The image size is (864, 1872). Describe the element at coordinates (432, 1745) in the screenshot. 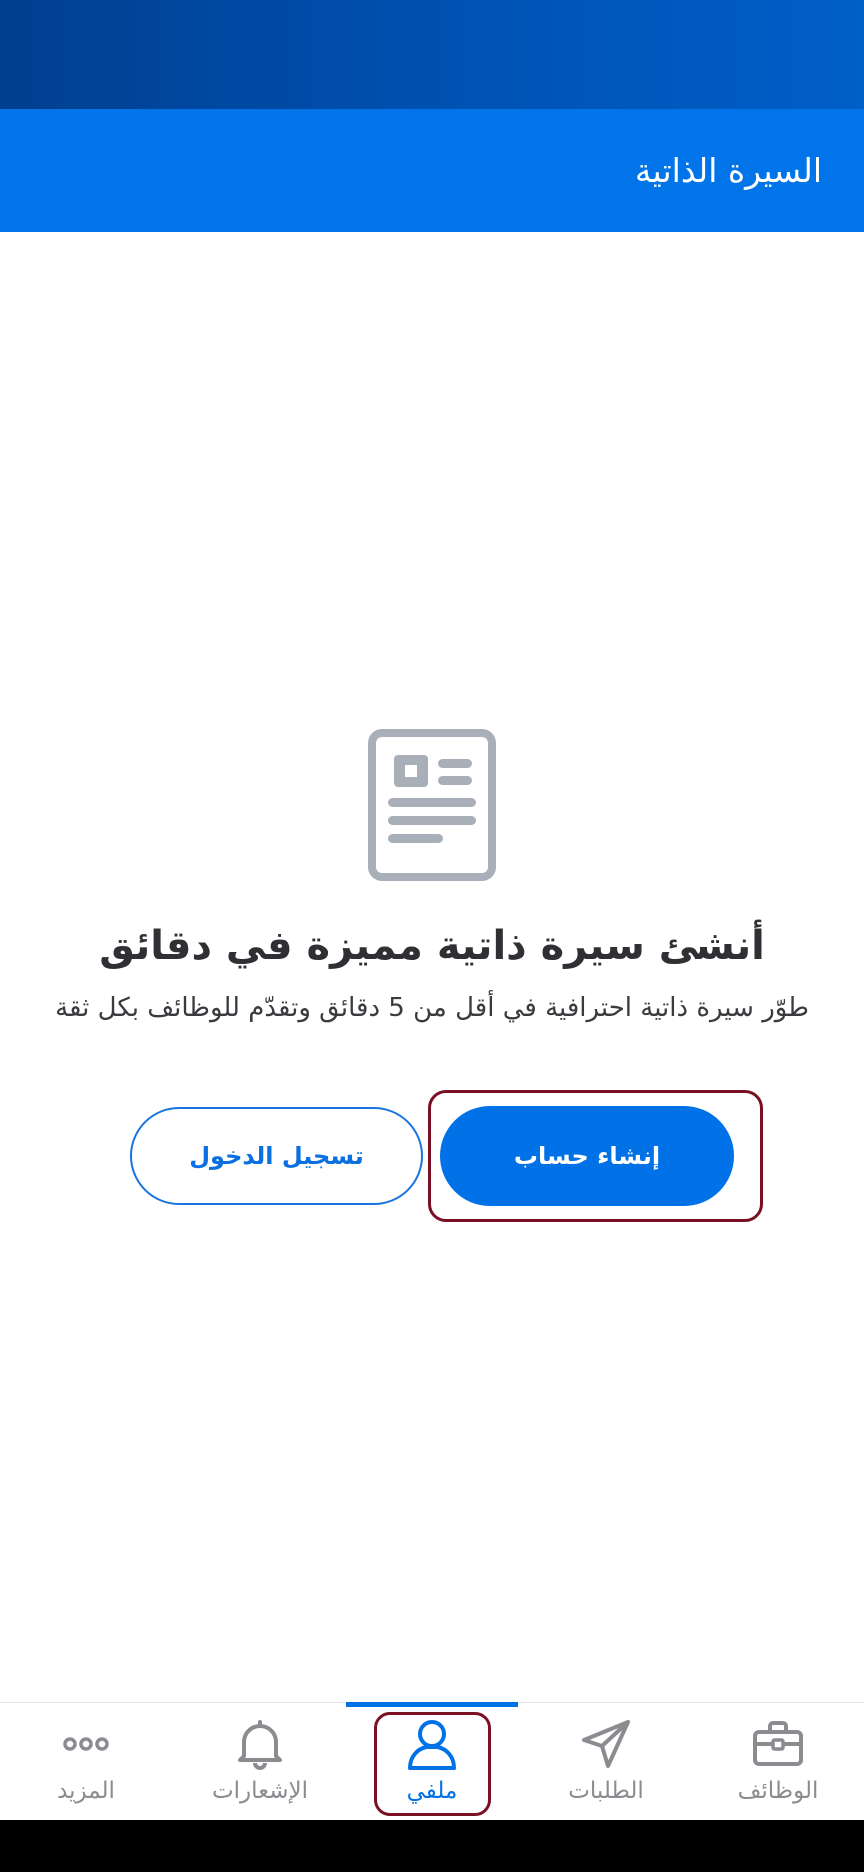

I see `user-icon` at that location.